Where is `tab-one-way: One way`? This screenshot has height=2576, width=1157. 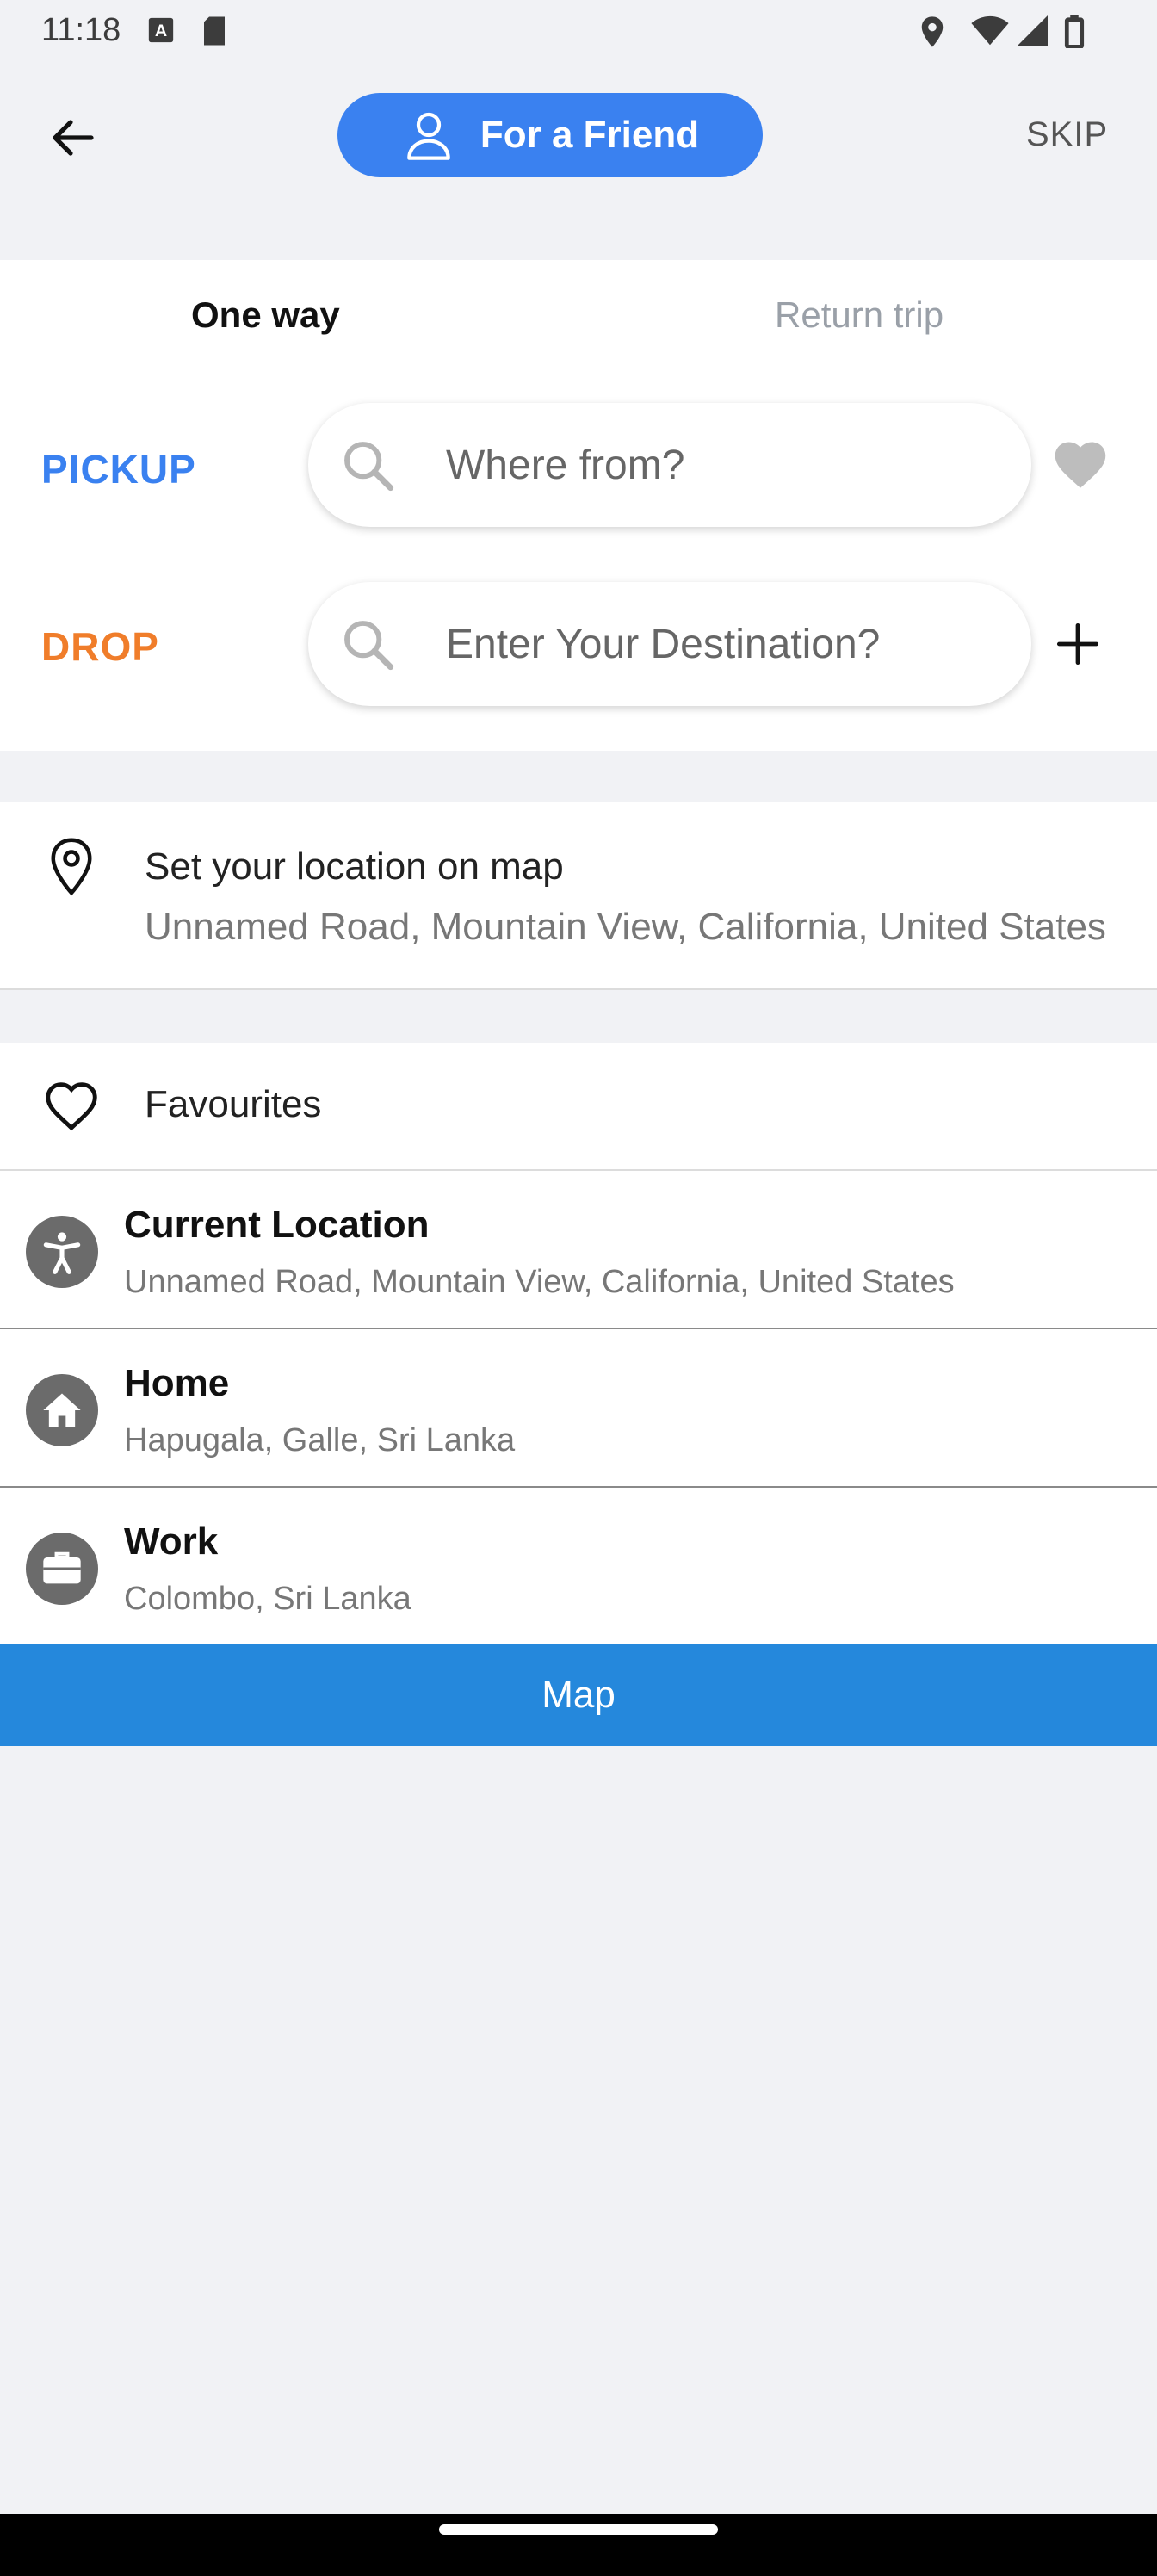 tab-one-way: One way is located at coordinates (265, 315).